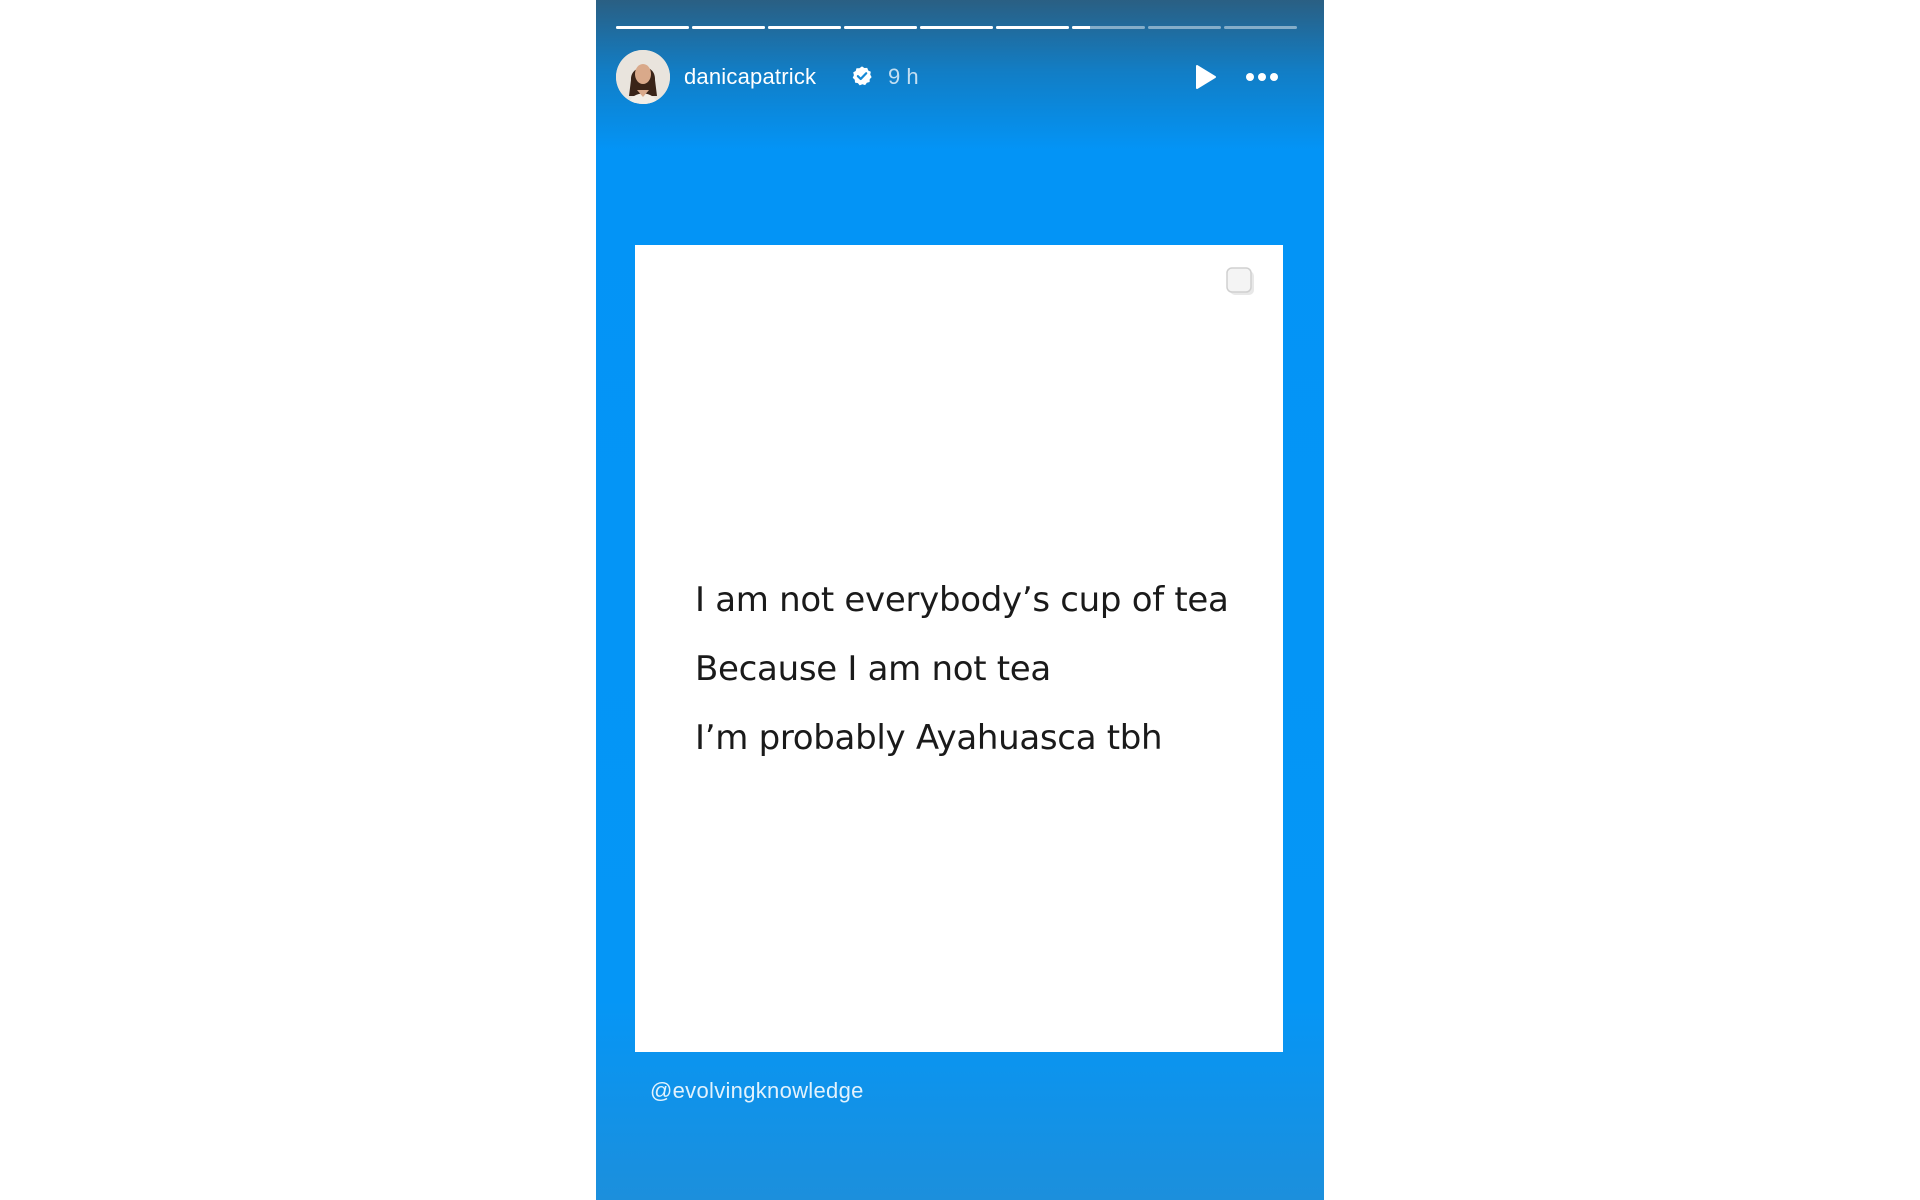 The image size is (1920, 1200). What do you see at coordinates (750, 77) in the screenshot?
I see `author-username: danicapatrick` at bounding box center [750, 77].